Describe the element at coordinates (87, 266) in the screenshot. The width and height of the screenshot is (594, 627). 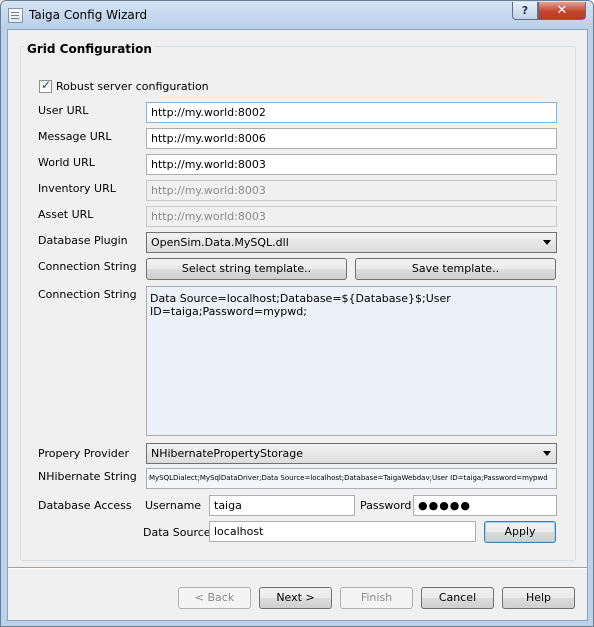
I see `connection-string-label: Connection String` at that location.